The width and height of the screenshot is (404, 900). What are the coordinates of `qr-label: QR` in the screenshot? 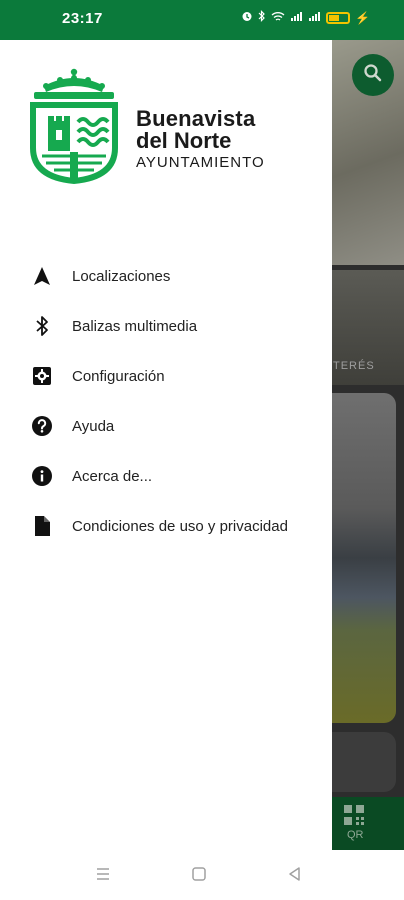 It's located at (355, 835).